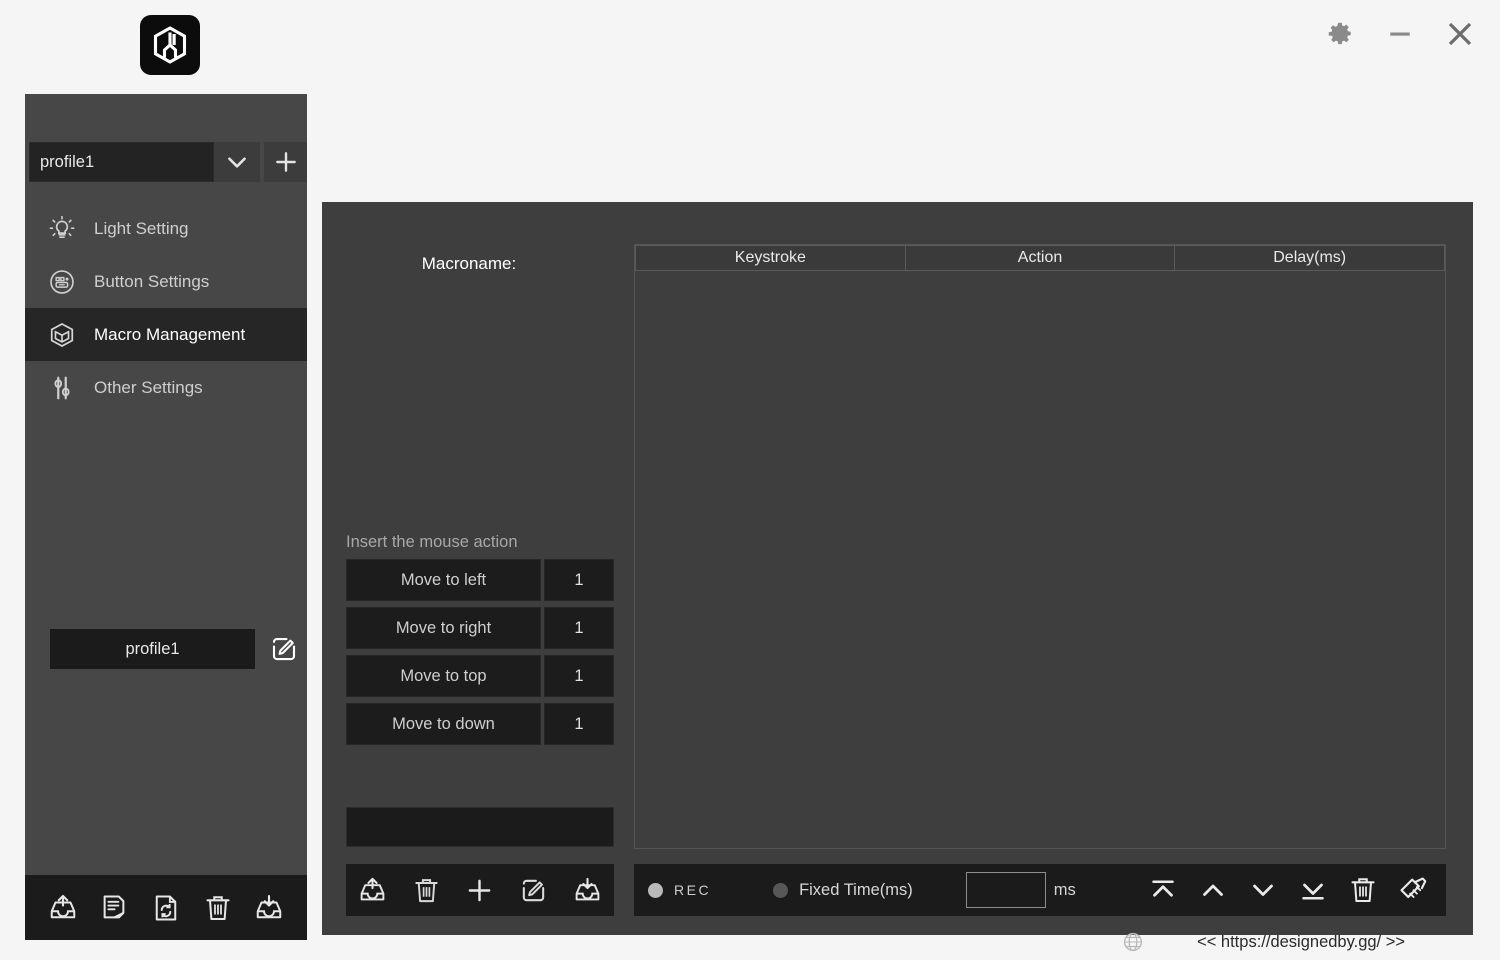  What do you see at coordinates (284, 649) in the screenshot?
I see `edit-pencil-icon` at bounding box center [284, 649].